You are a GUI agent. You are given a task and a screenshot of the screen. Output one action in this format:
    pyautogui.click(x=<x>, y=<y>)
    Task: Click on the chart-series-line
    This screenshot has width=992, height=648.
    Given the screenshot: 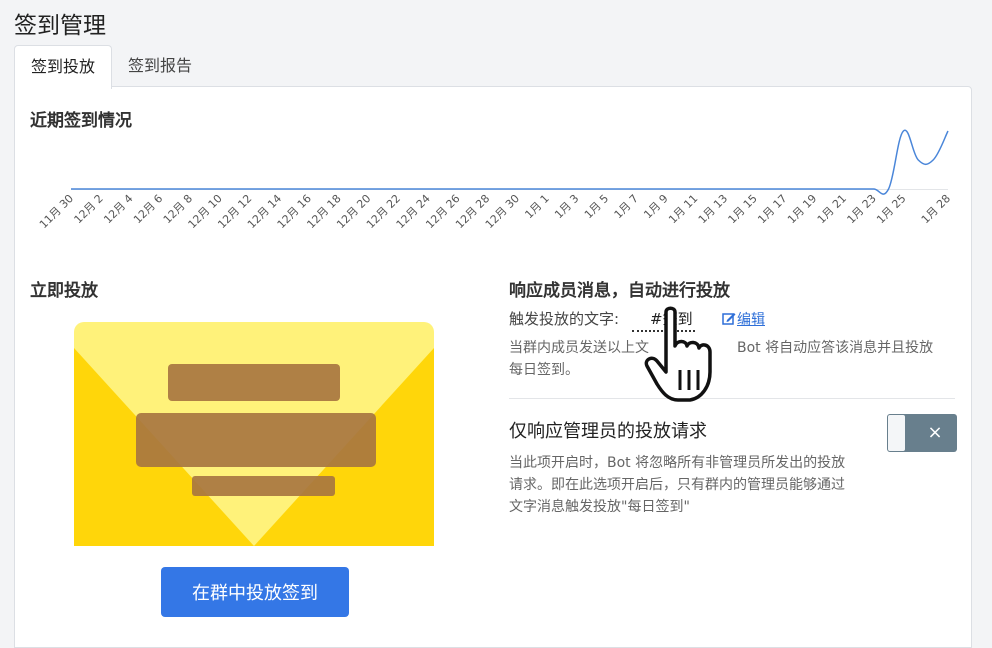 What is the action you would take?
    pyautogui.click(x=510, y=162)
    